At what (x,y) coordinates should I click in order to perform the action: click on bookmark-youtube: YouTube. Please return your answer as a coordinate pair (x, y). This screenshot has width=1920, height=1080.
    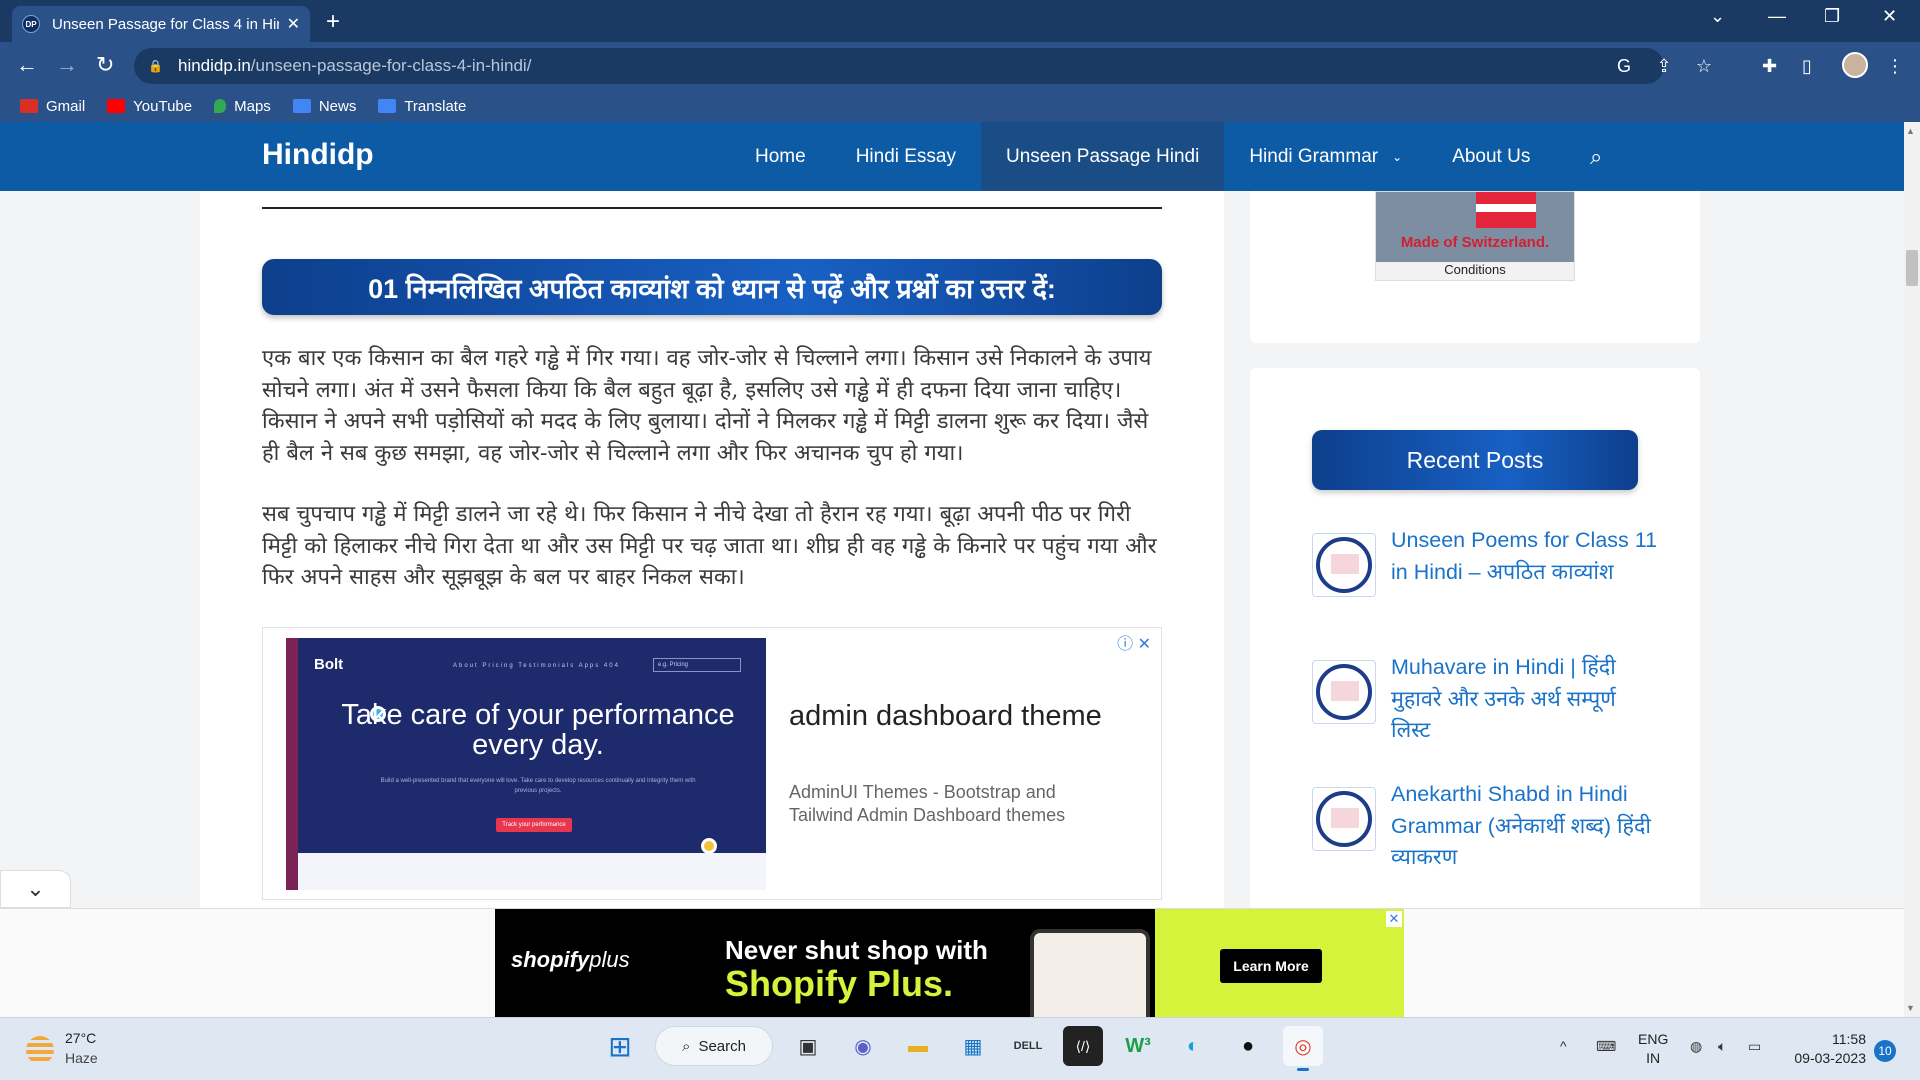
    Looking at the image, I should click on (149, 106).